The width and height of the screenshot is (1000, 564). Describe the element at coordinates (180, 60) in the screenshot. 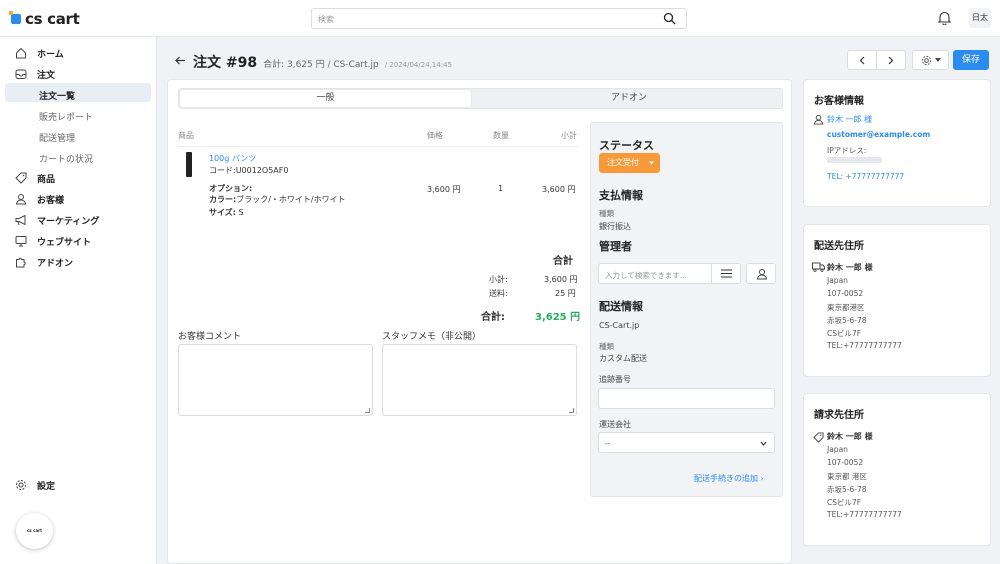

I see `back-arrow-icon` at that location.